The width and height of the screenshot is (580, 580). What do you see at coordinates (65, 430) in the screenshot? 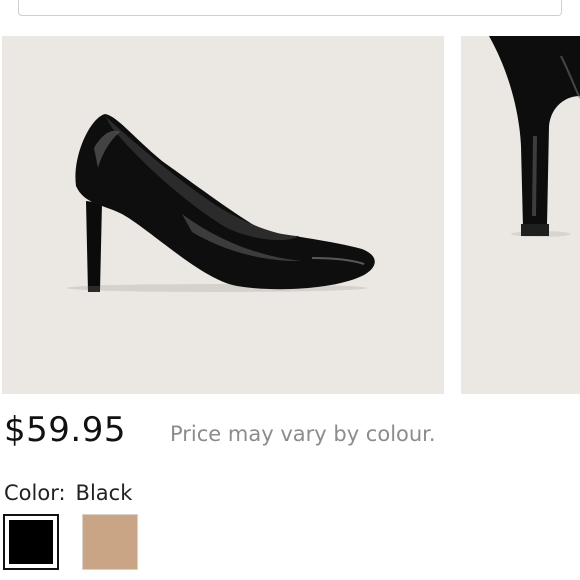
I see `product-price: $59.95` at bounding box center [65, 430].